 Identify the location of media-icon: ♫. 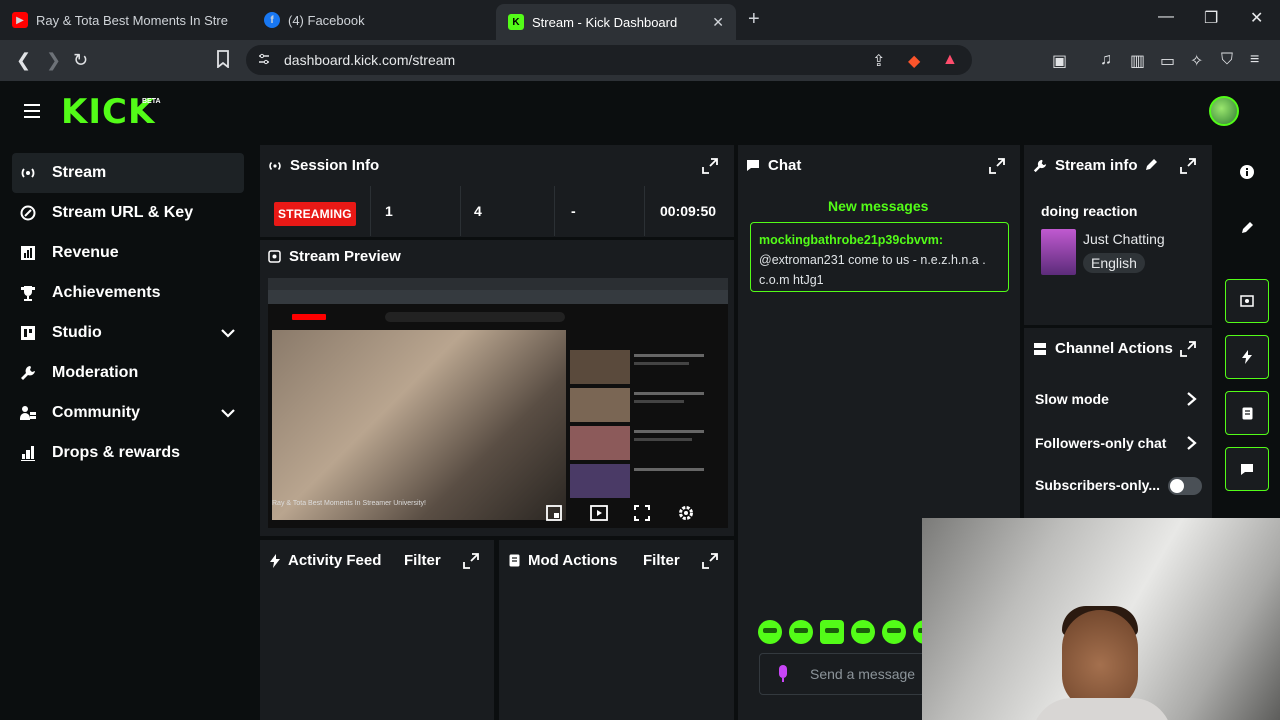
(1106, 60).